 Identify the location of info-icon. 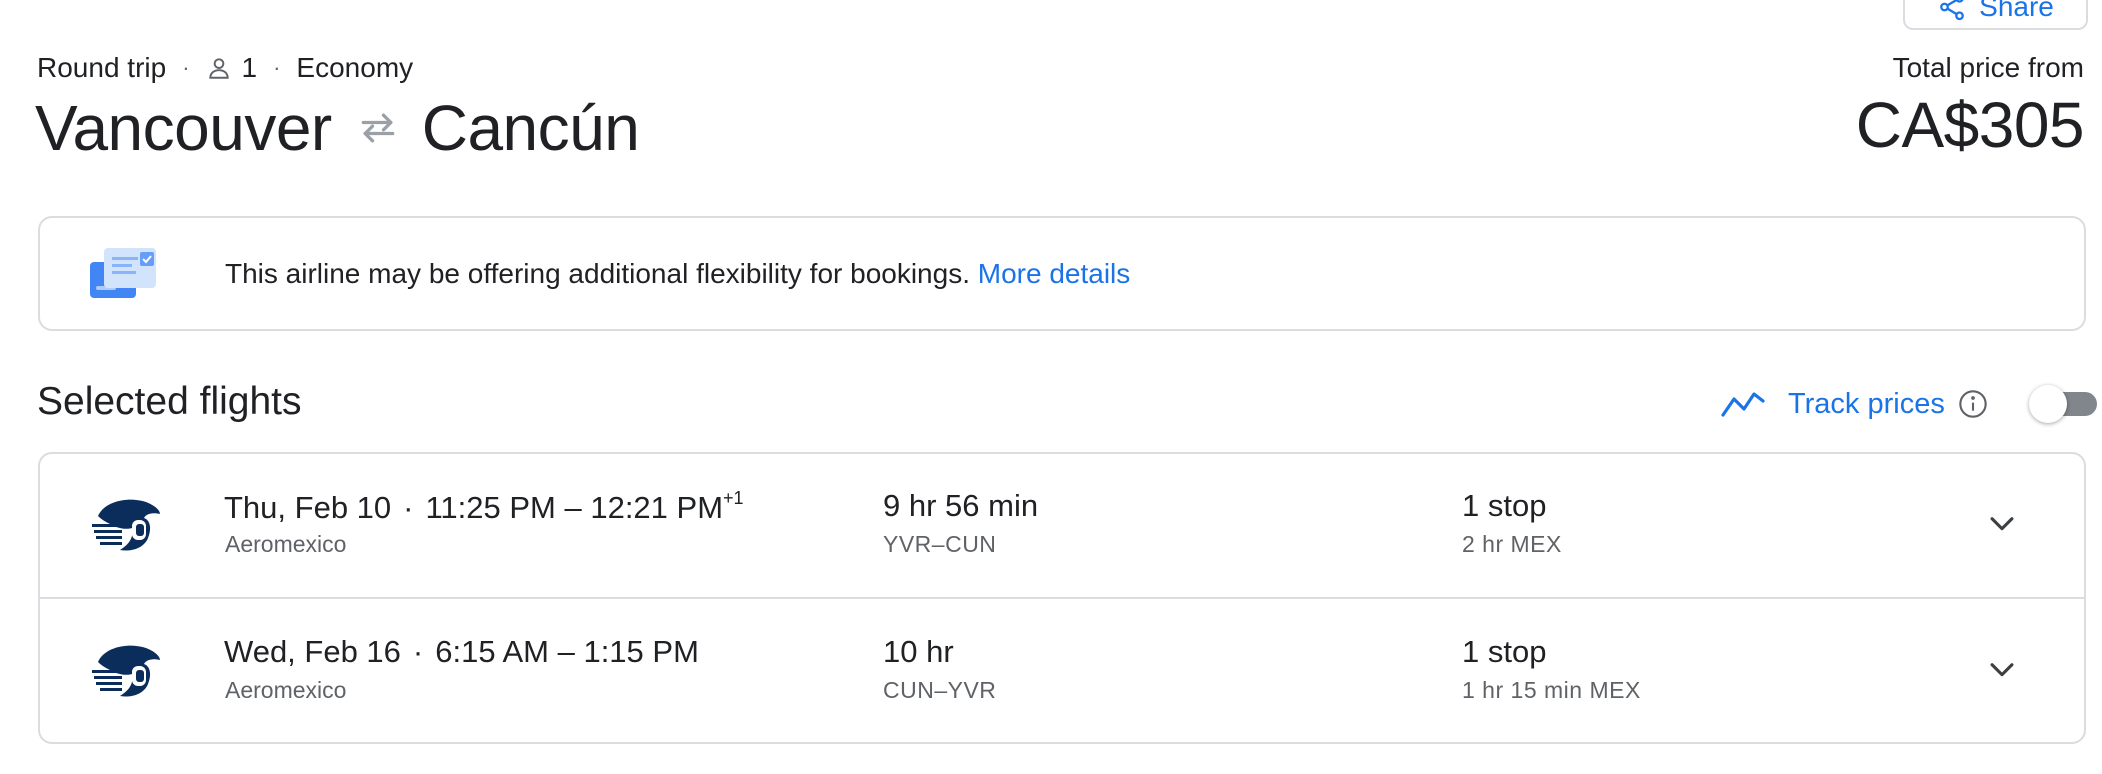
(1973, 404).